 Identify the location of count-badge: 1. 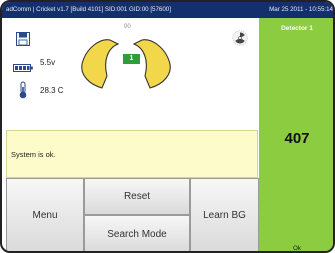
(131, 59).